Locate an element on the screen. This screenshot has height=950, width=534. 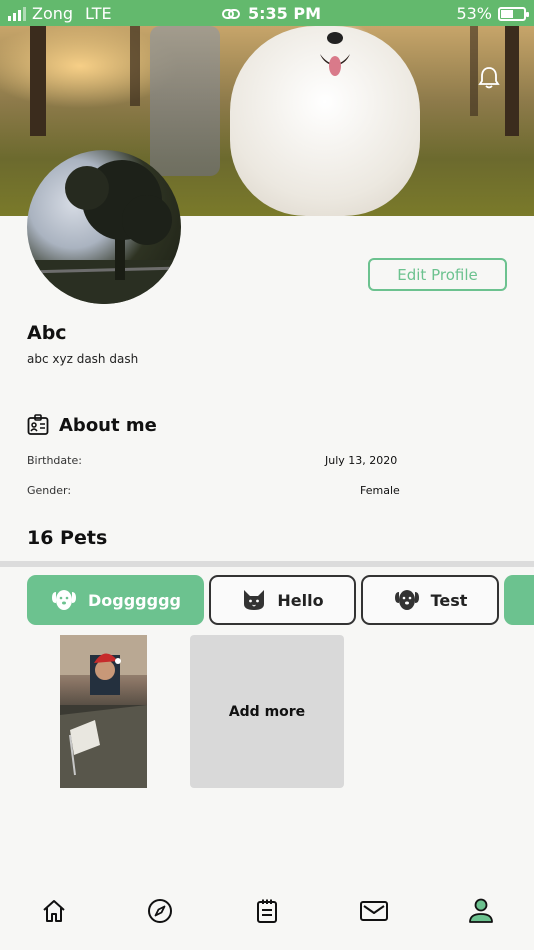
nav-explore is located at coordinates (160, 911).